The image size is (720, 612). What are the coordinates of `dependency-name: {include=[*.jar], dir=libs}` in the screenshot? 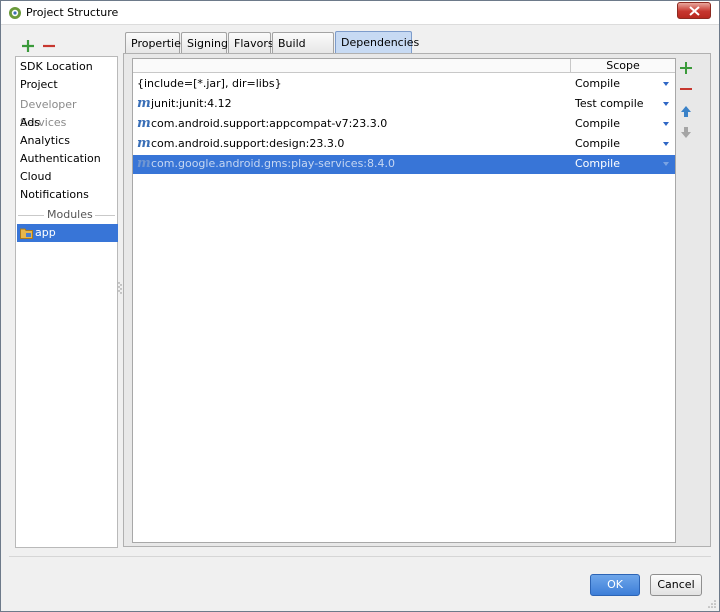 It's located at (209, 83).